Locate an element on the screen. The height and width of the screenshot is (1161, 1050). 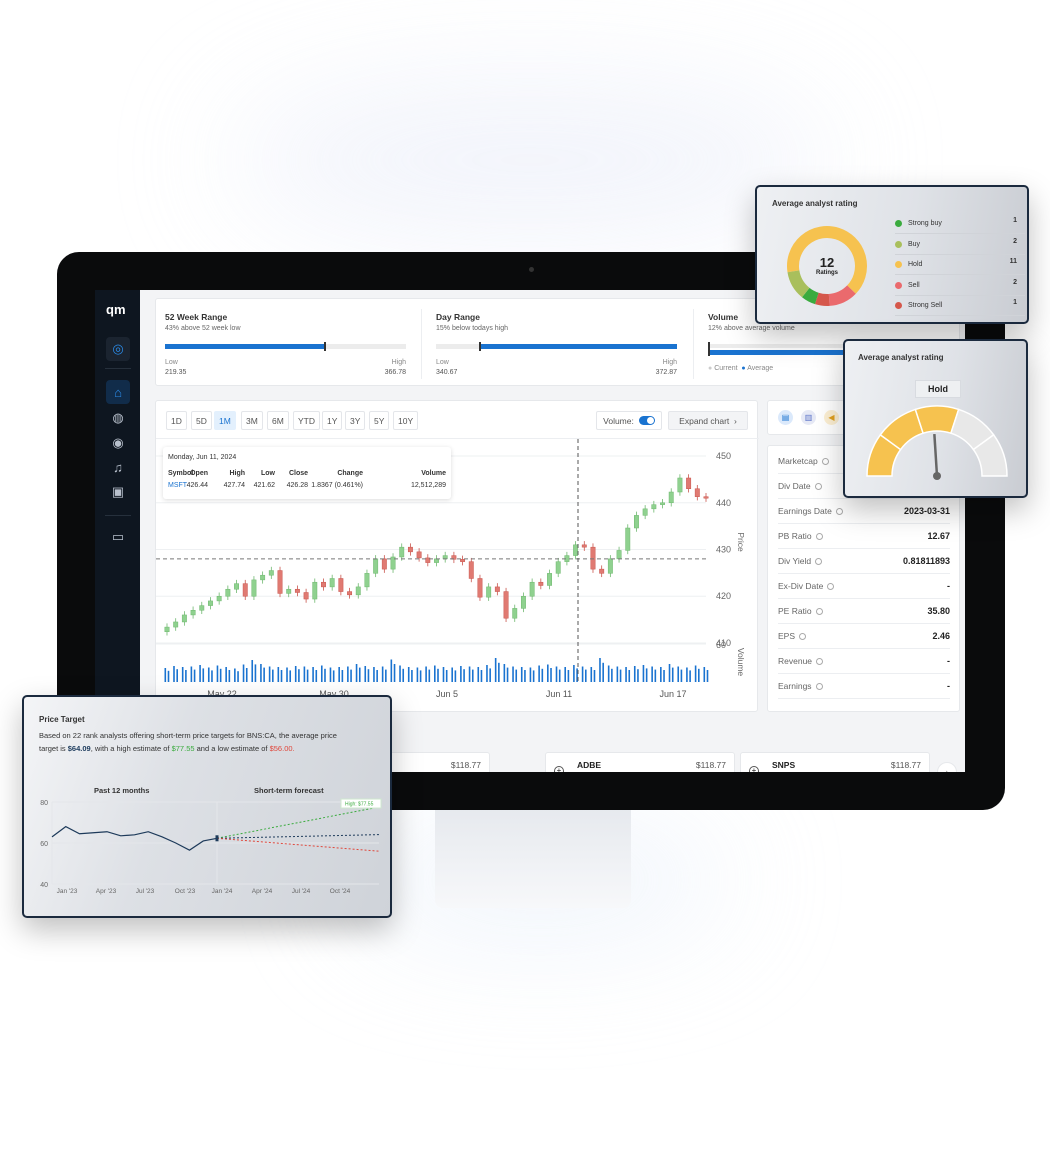
timeframe-1y: 1Y is located at coordinates (332, 420).